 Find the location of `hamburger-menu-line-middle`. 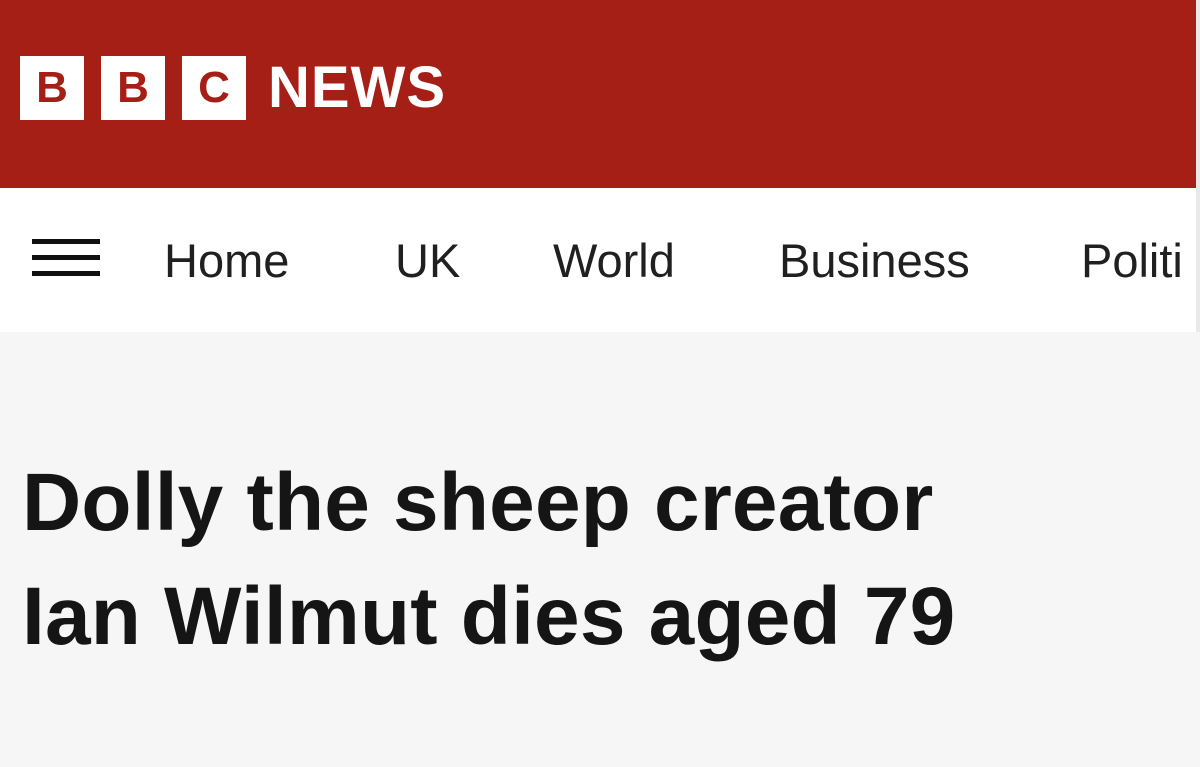

hamburger-menu-line-middle is located at coordinates (66, 257).